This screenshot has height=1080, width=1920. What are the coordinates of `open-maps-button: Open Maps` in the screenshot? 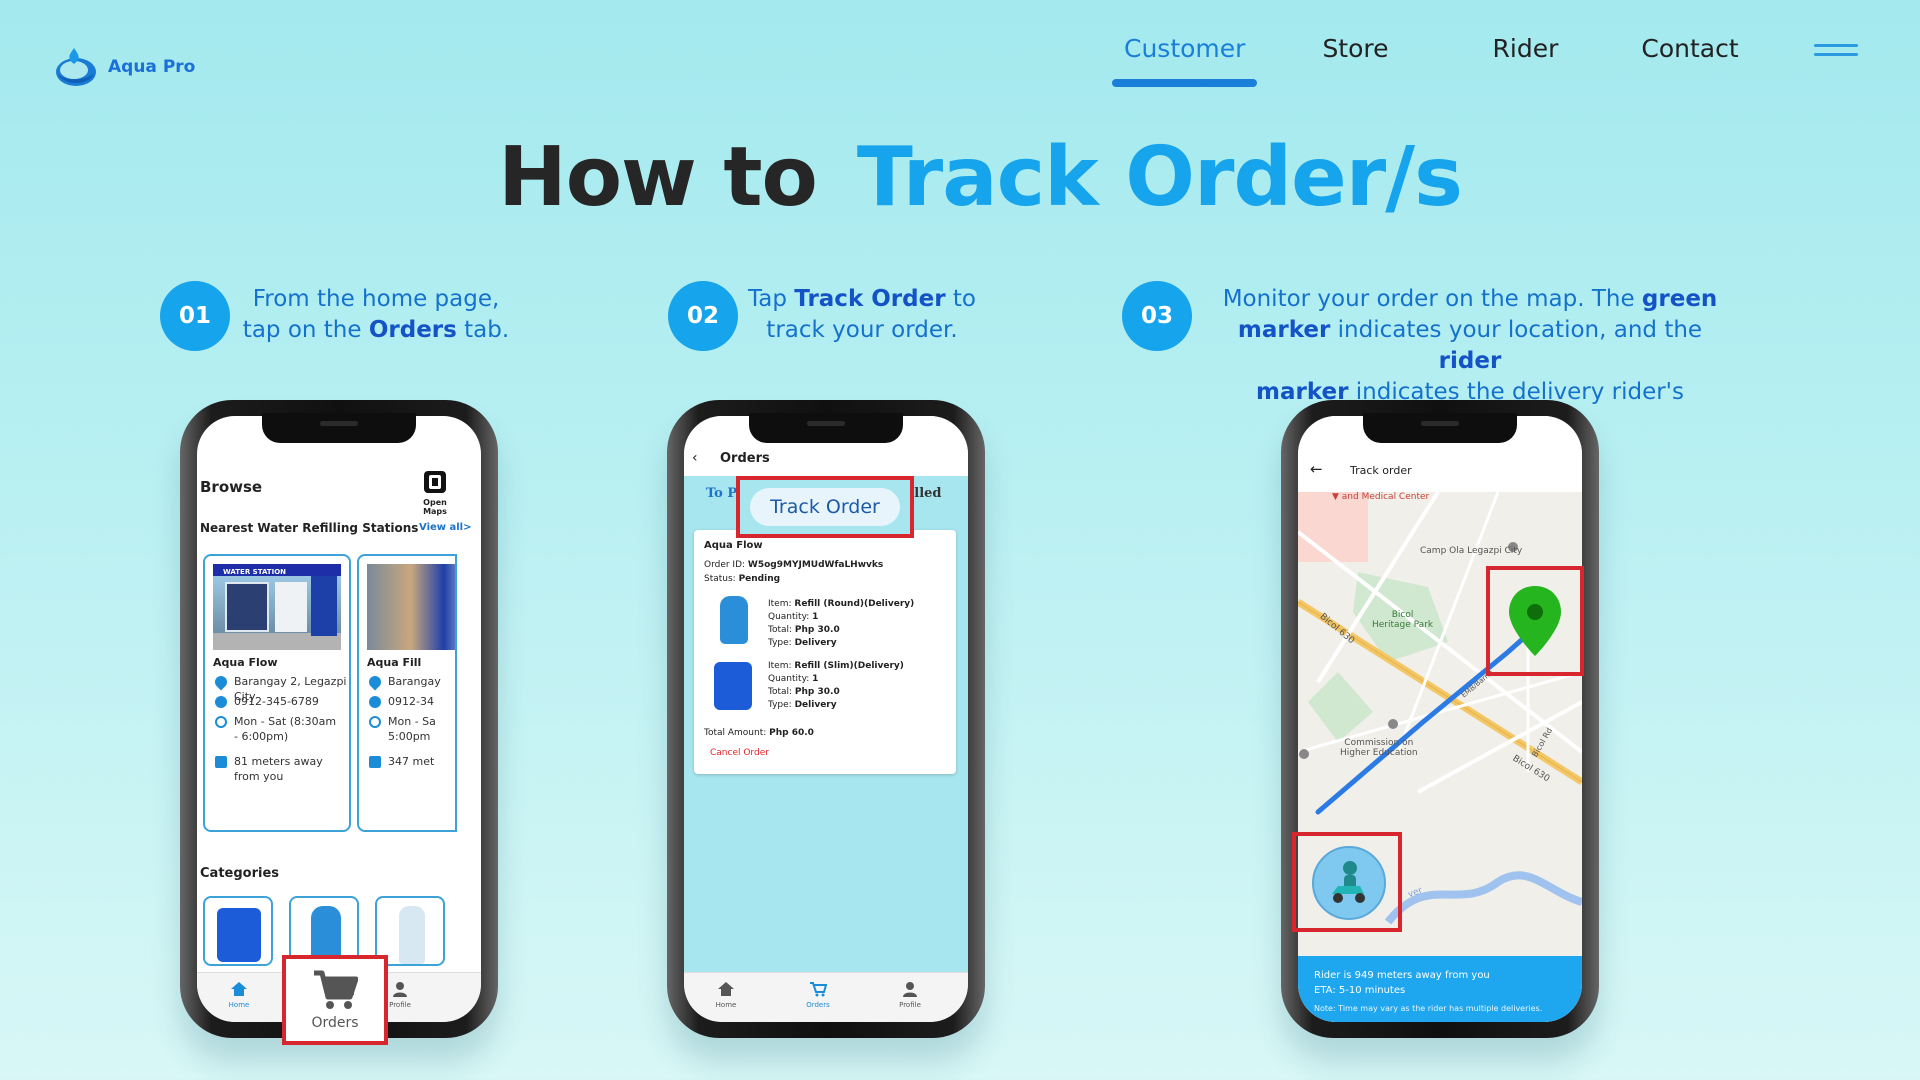 It's located at (435, 493).